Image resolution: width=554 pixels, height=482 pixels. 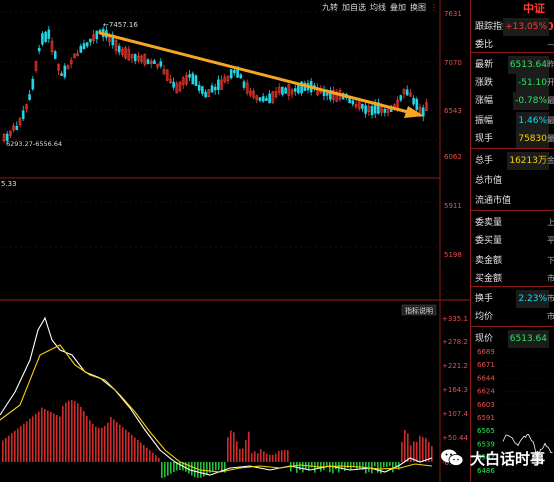 What do you see at coordinates (512, 161) in the screenshot?
I see `quote-row: 总手 16213万金` at bounding box center [512, 161].